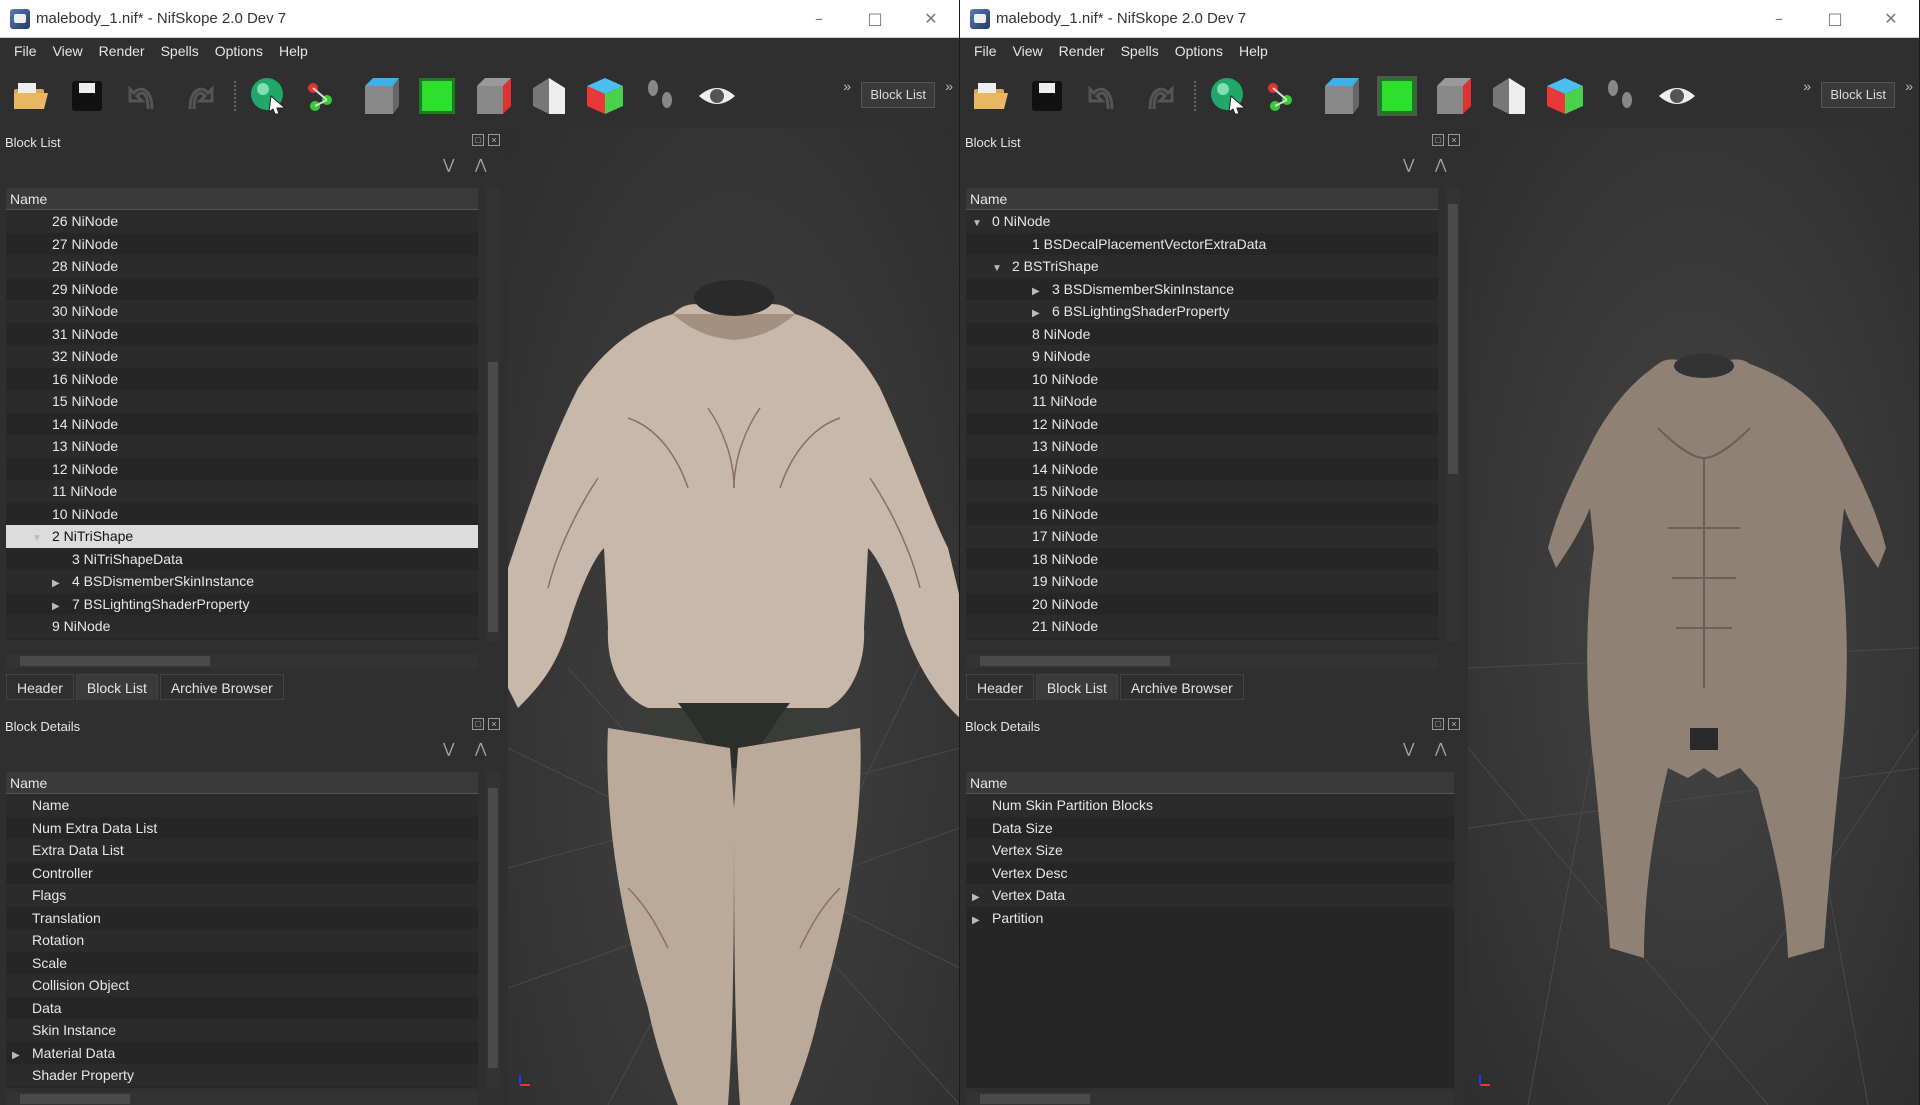  Describe the element at coordinates (493, 96) in the screenshot. I see `red-cube-icon` at that location.